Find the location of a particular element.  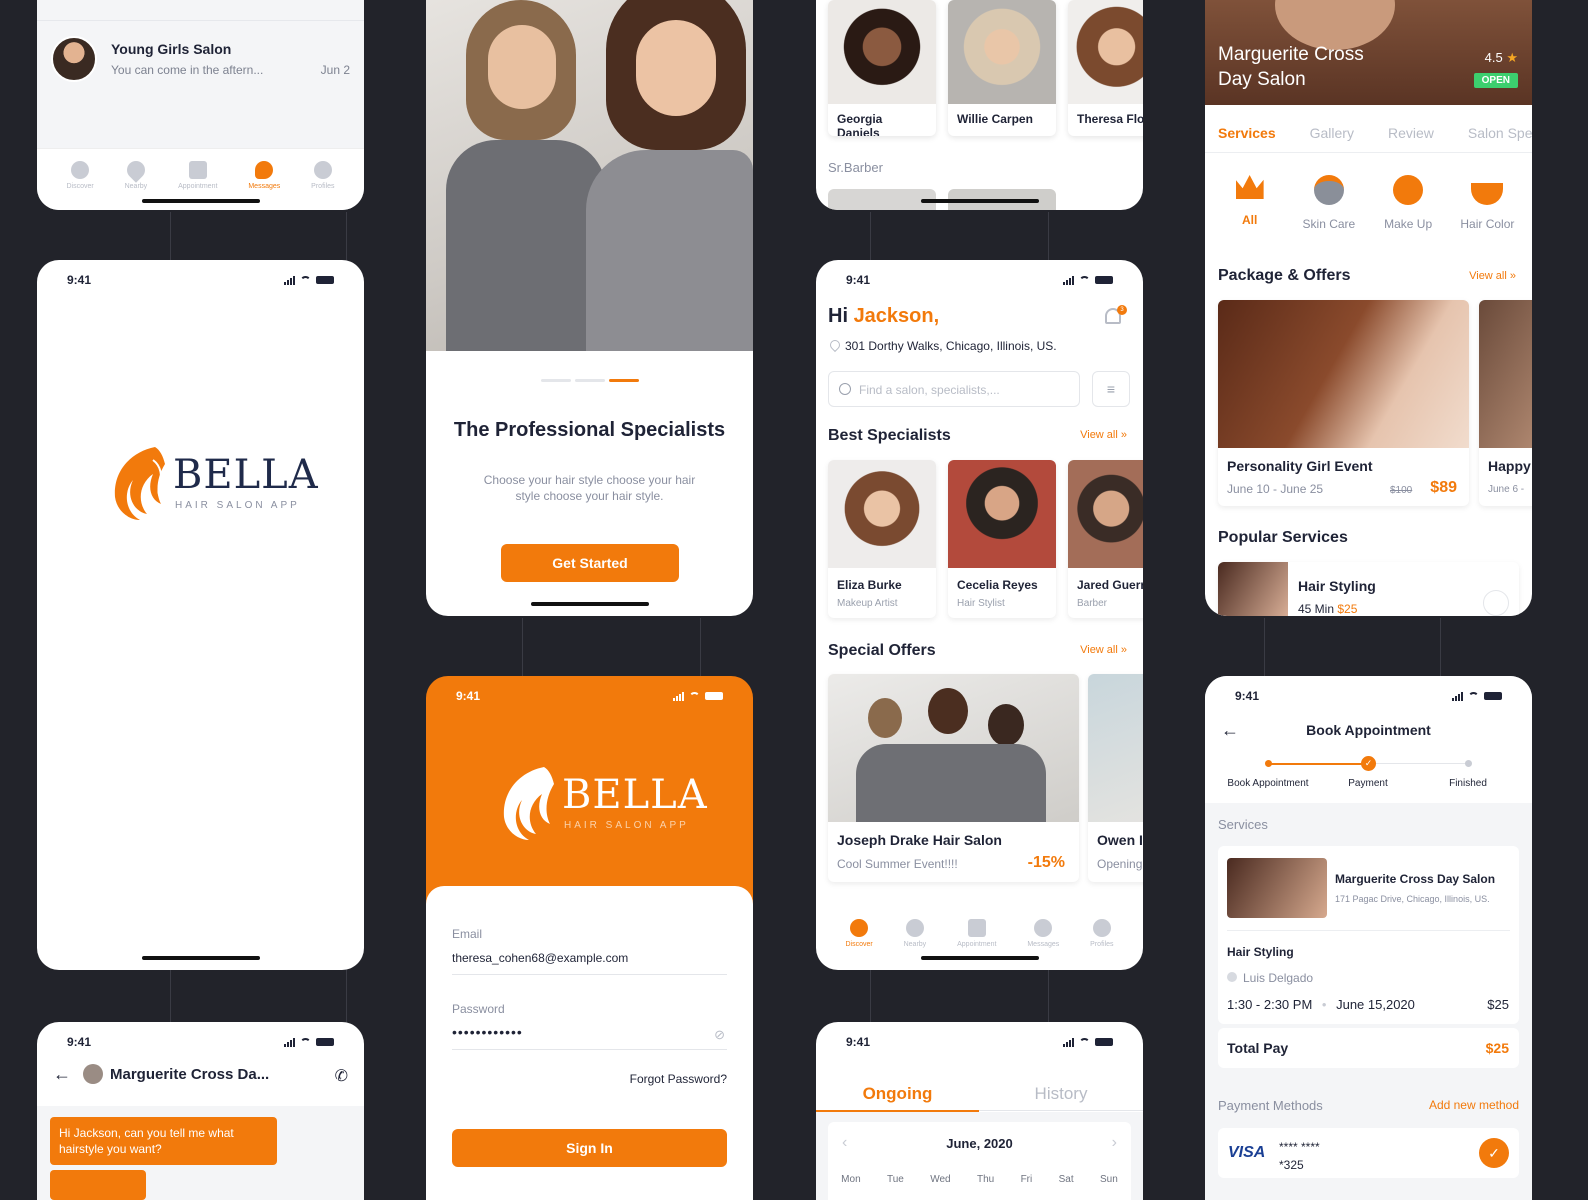

get-started-button: Get Started is located at coordinates (590, 563).